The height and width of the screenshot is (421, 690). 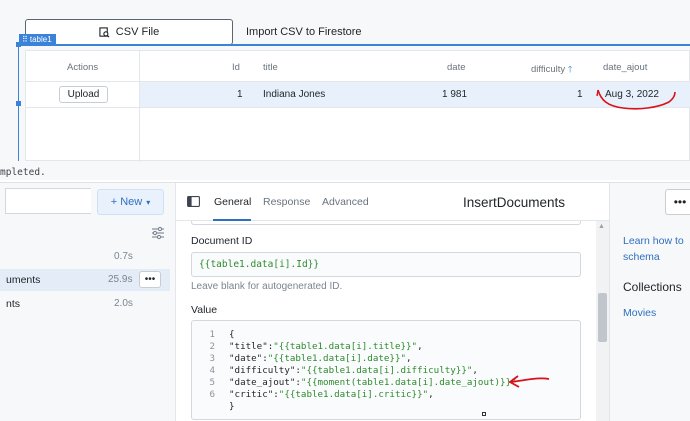 I want to click on query-name: uments, so click(x=23, y=280).